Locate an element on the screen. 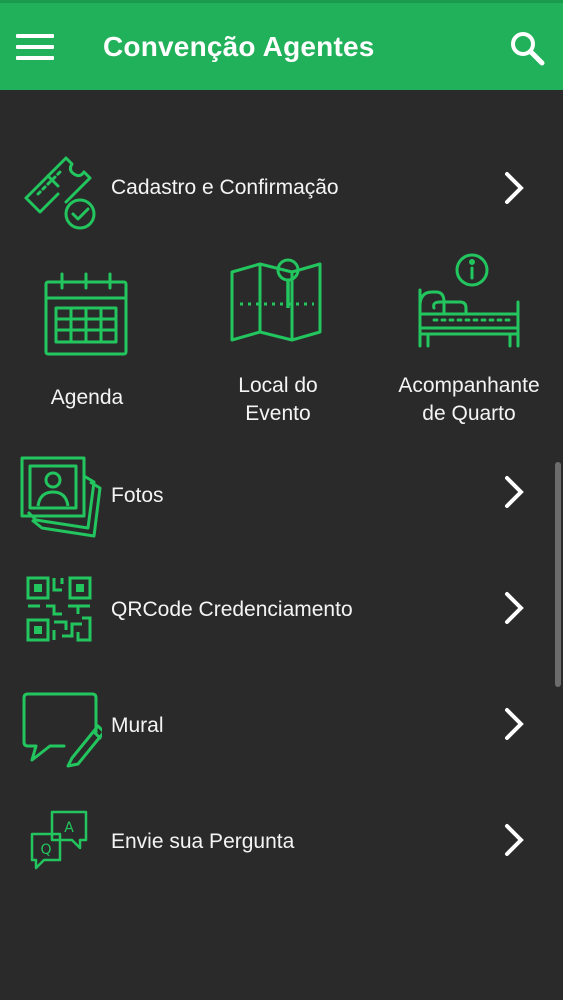  bubble-a-text: A is located at coordinates (69, 828).